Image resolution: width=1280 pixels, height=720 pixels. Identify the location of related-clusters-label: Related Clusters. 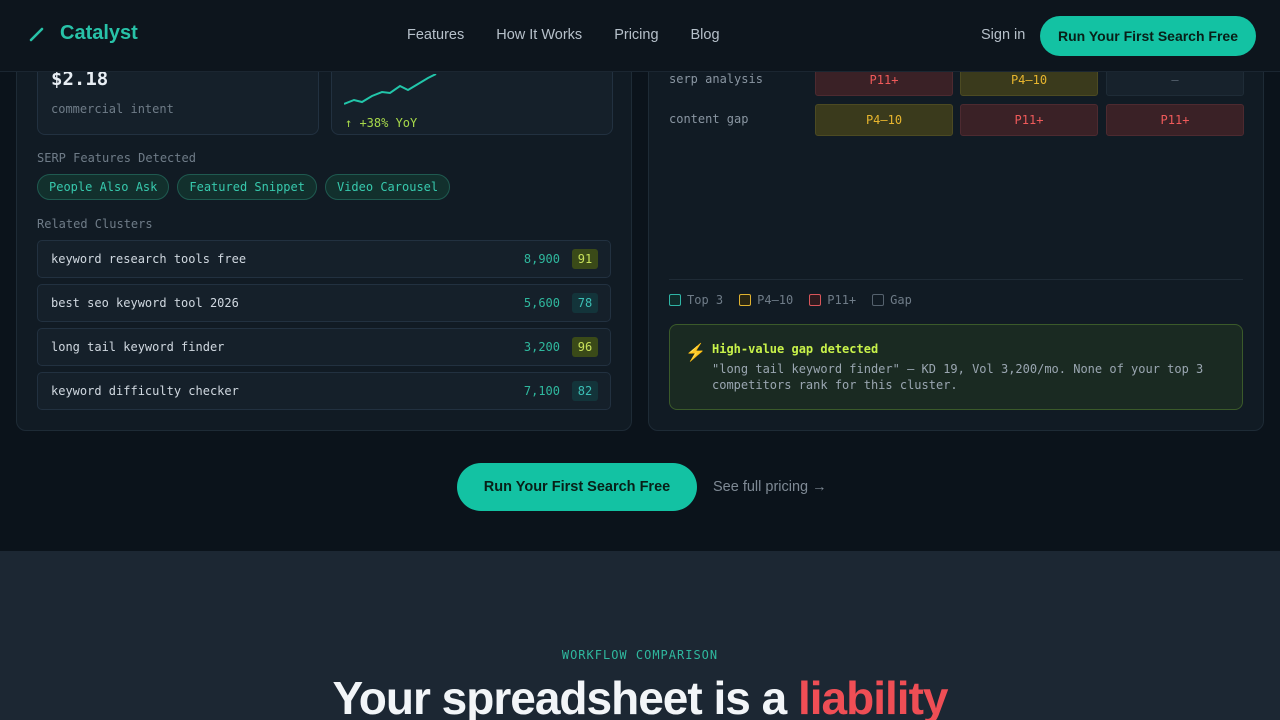
(95, 224).